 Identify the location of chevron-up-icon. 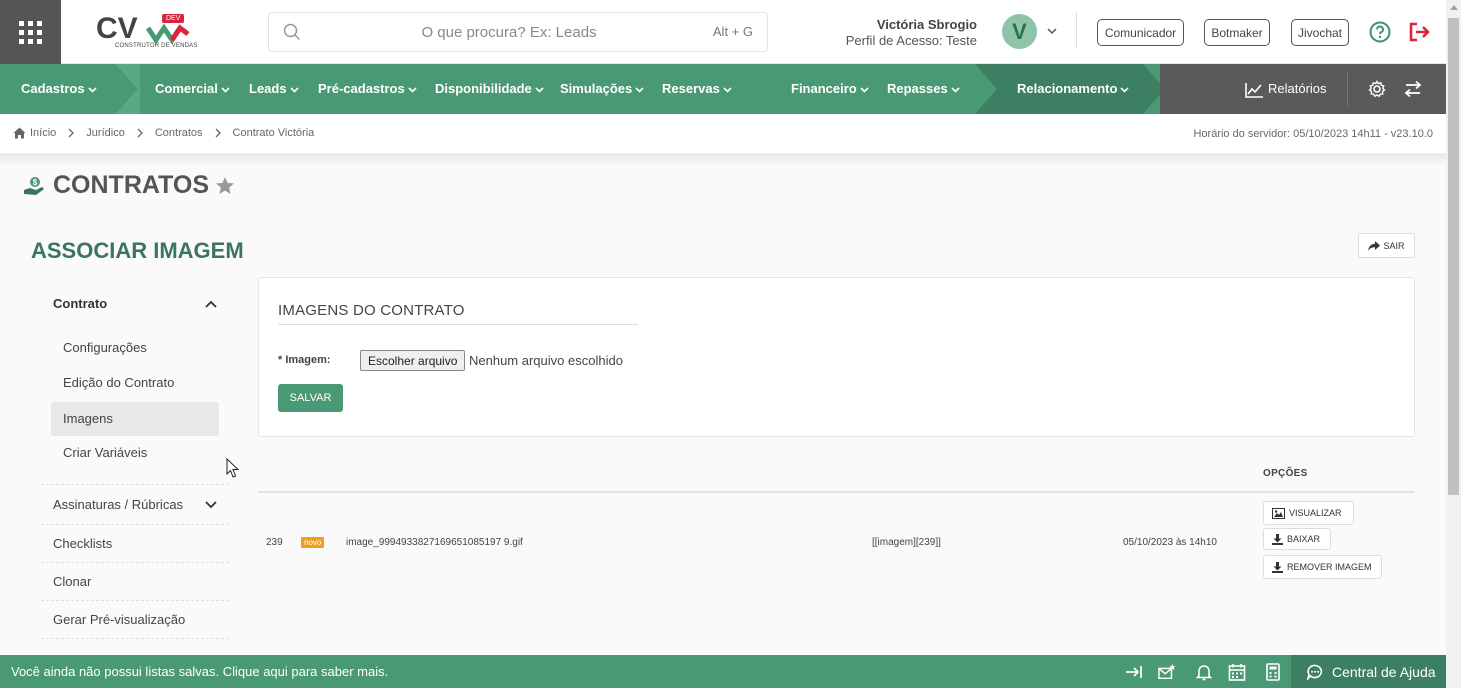
(211, 304).